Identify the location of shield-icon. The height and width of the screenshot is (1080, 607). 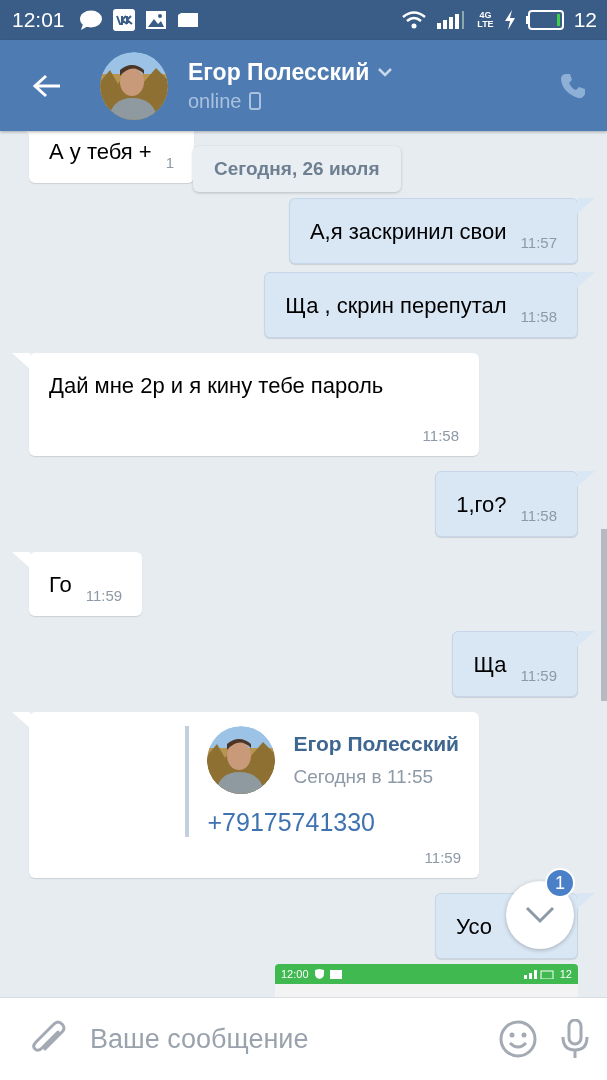
(319, 974).